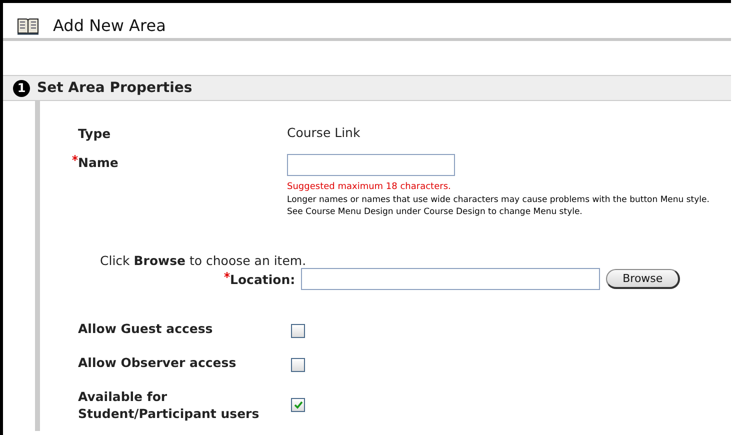  Describe the element at coordinates (435, 212) in the screenshot. I see `help-text: See Course Menu Design under Course Design to change Menu style.` at that location.